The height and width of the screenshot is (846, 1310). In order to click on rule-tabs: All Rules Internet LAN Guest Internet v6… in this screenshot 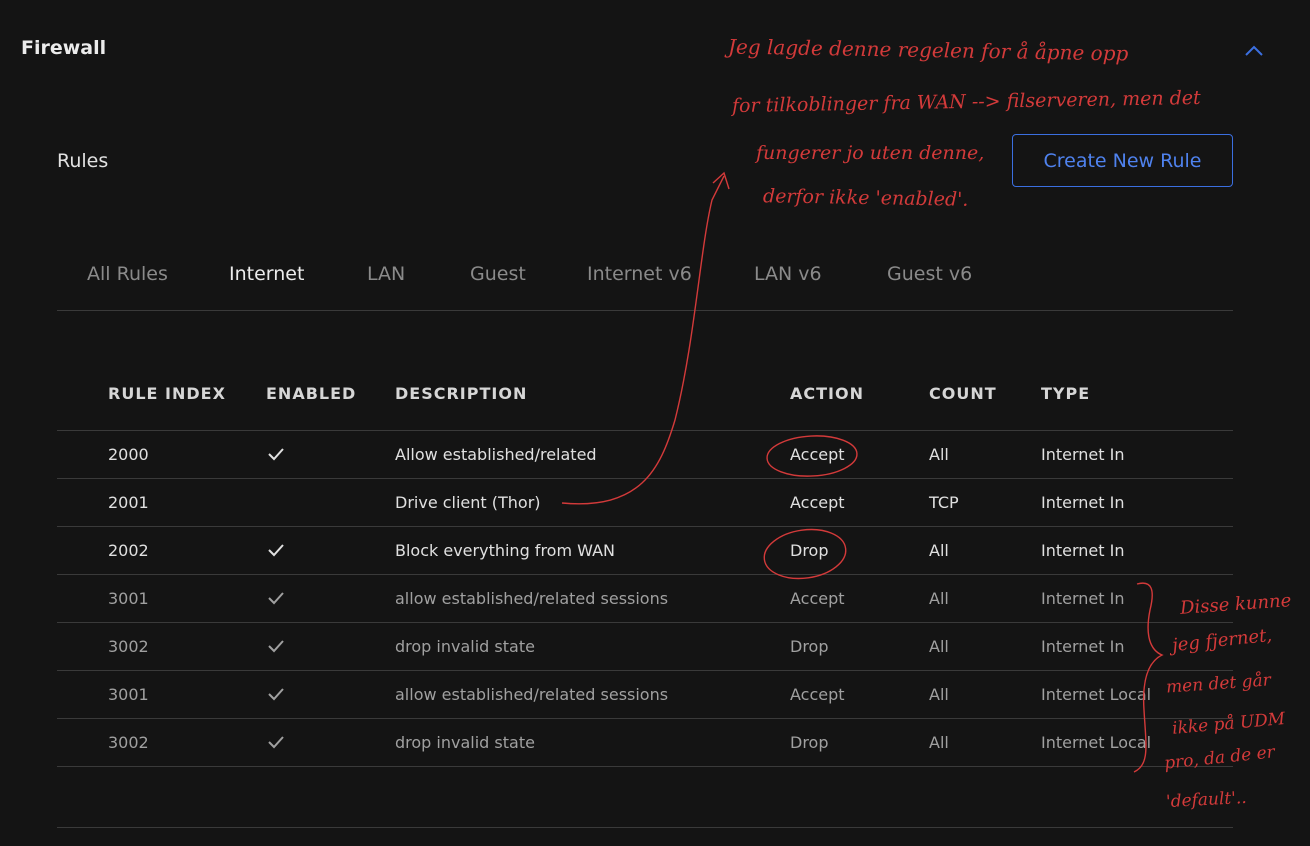, I will do `click(645, 280)`.